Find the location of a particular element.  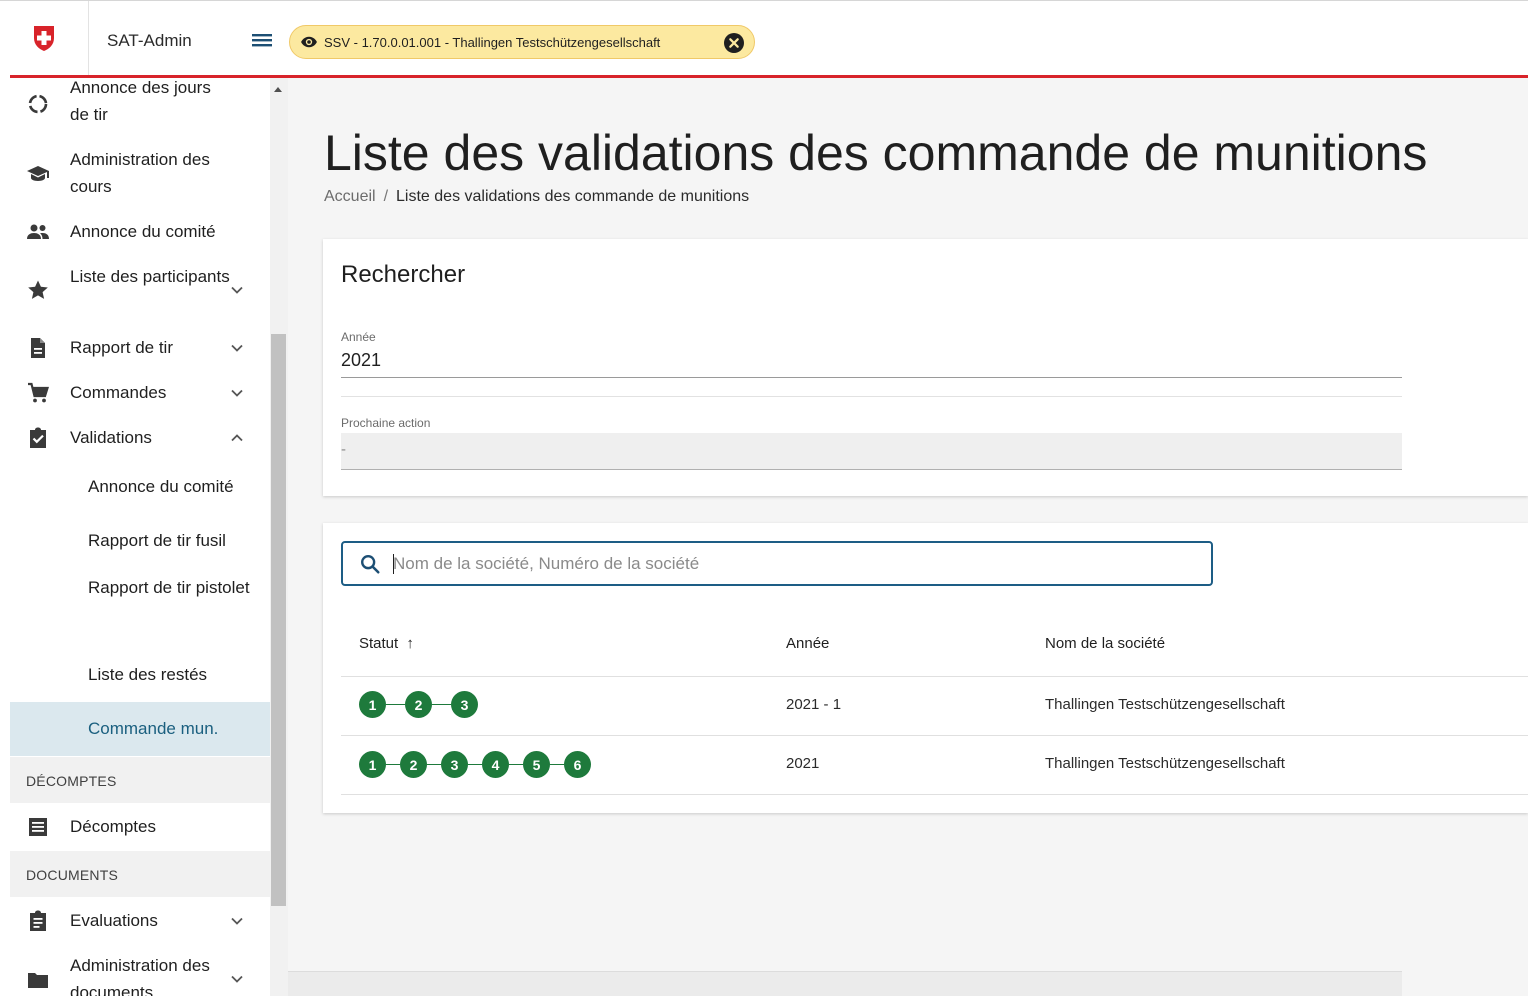

sidebar-subitem-label: Commande mun. is located at coordinates (153, 728).